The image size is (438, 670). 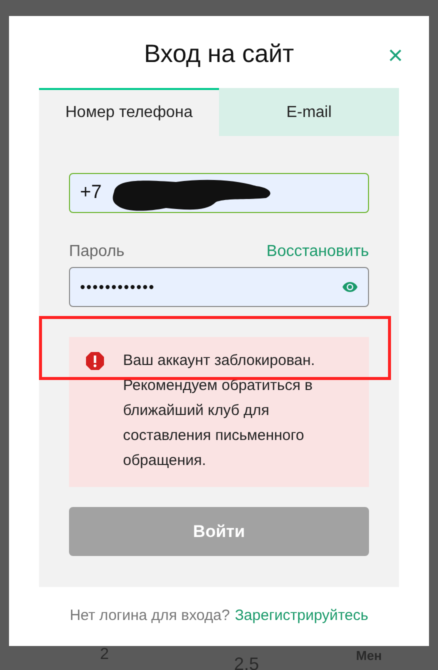 I want to click on phone-field: +7, so click(x=219, y=193).